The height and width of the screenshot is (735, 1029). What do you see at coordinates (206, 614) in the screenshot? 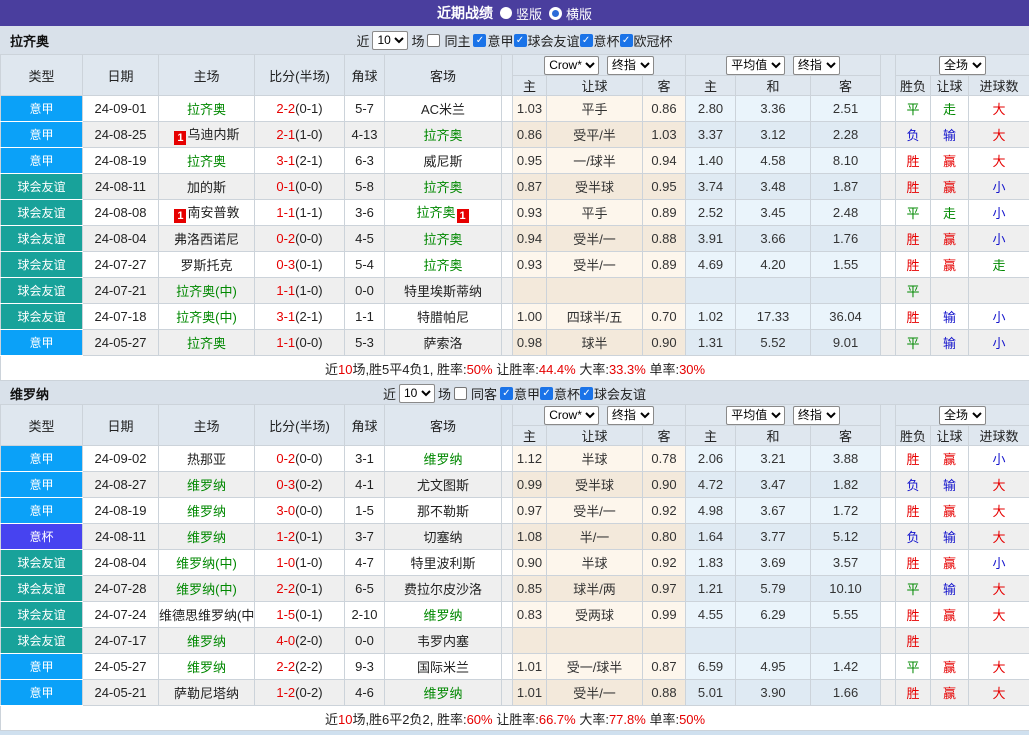
I see `home-team: 维德思维罗纳(中)` at bounding box center [206, 614].